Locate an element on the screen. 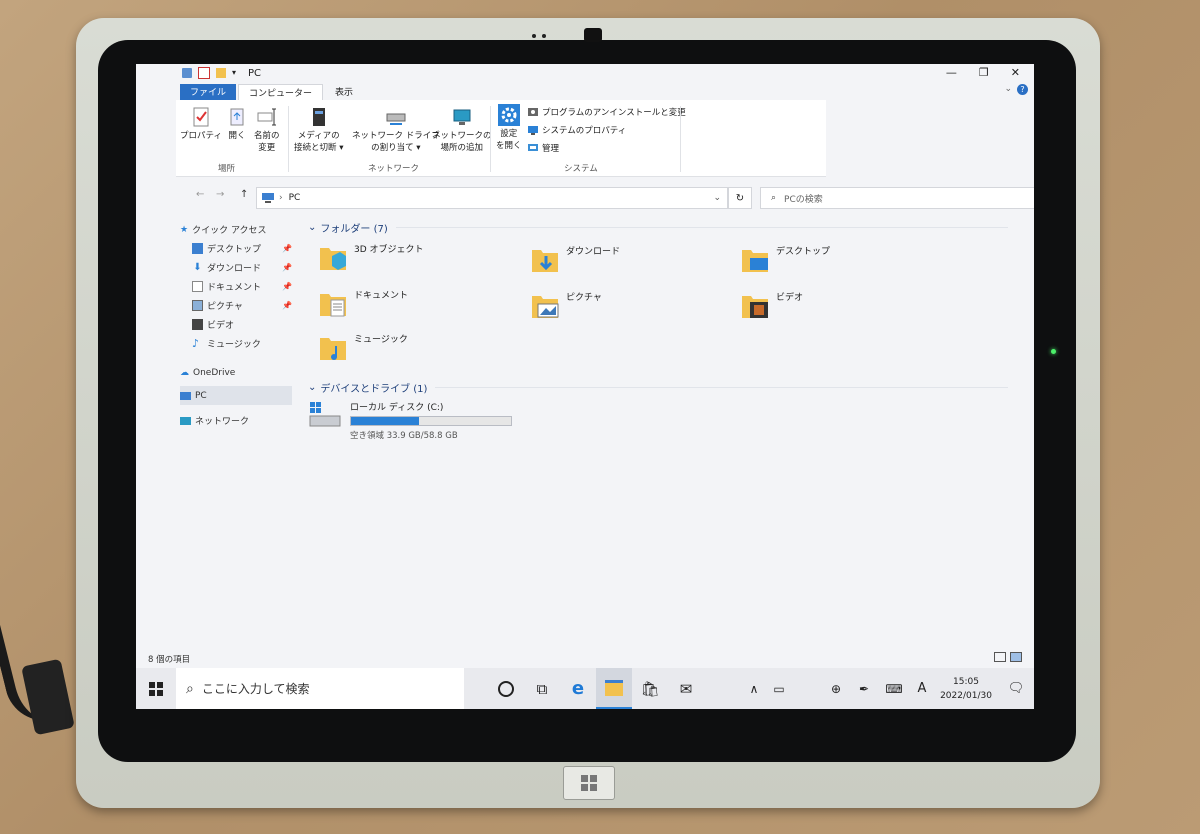  cortana-button is located at coordinates (506, 688).